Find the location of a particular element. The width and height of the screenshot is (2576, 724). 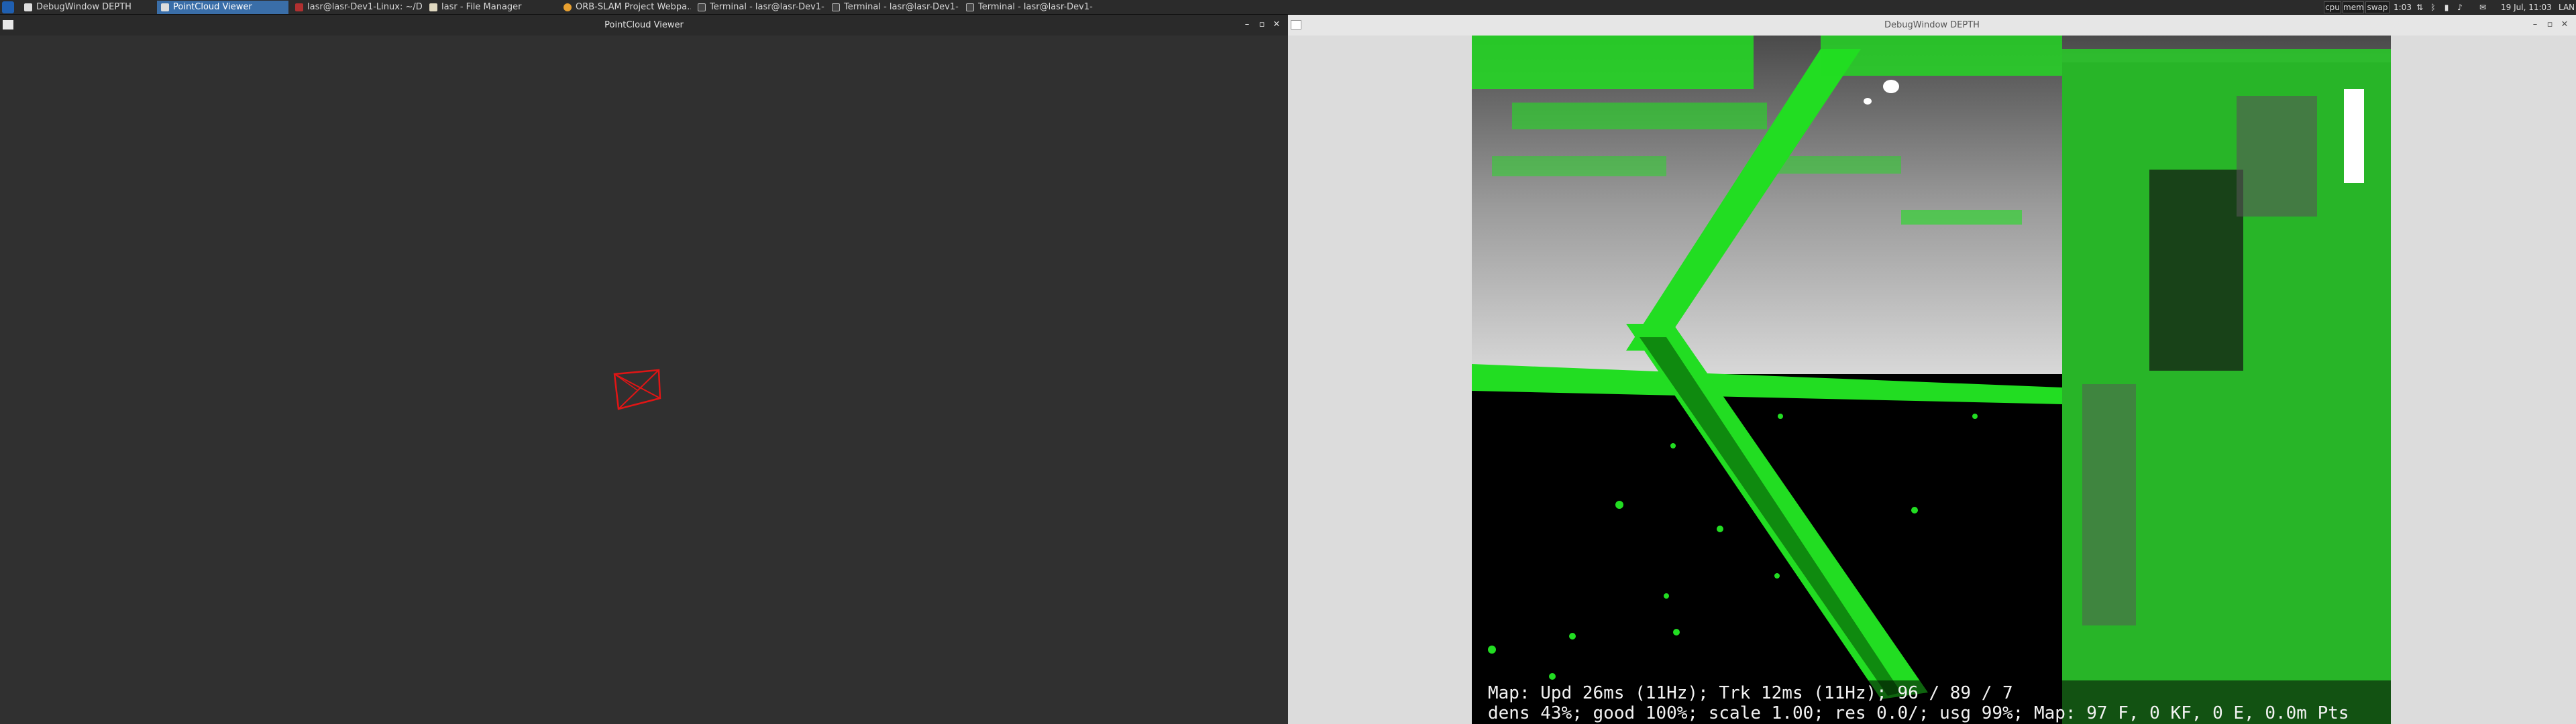

uptime-readout: 1:03 is located at coordinates (2403, 7).